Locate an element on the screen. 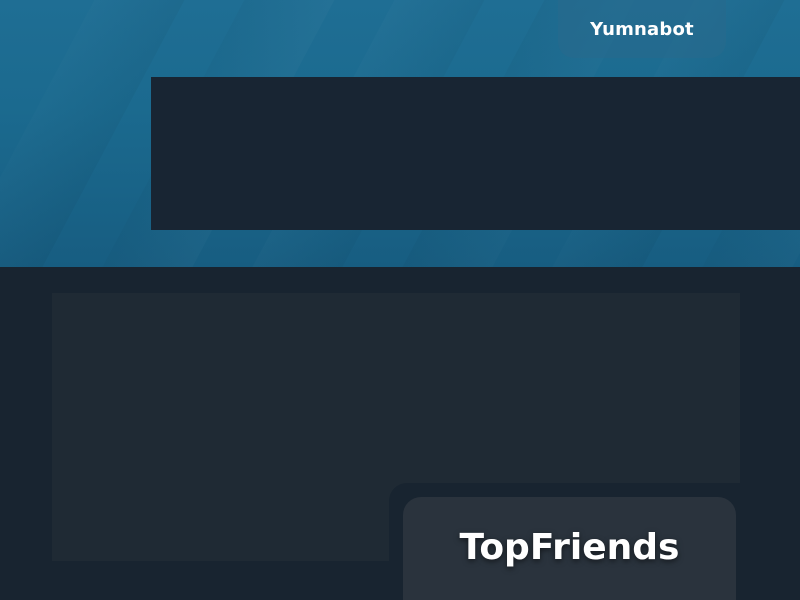 The image size is (800, 600). card-title: TopFriends is located at coordinates (569, 547).